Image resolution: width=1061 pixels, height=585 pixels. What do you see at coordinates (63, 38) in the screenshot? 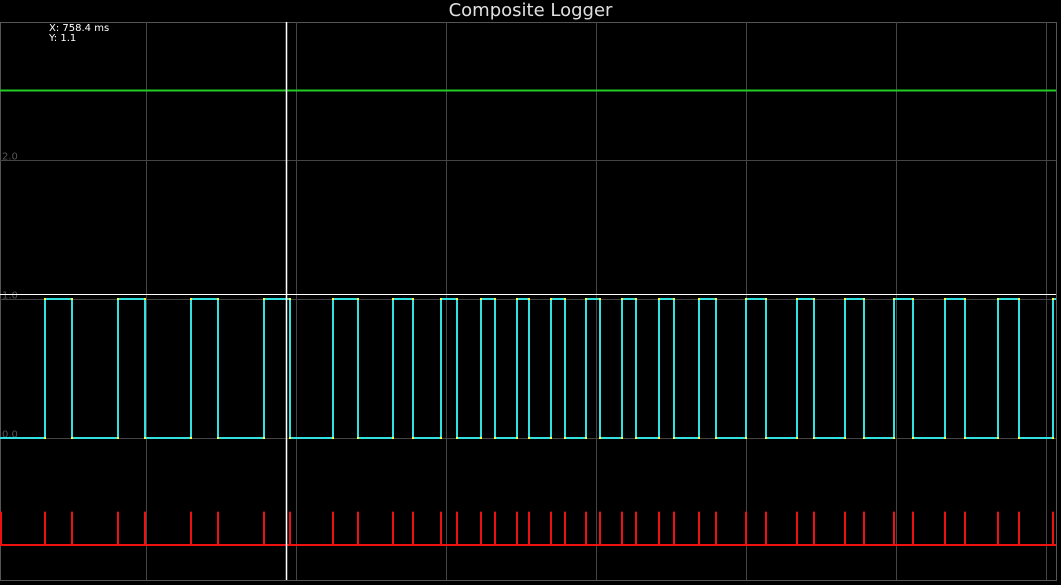
I see `cursor-y-readout: Y: 1.1` at bounding box center [63, 38].